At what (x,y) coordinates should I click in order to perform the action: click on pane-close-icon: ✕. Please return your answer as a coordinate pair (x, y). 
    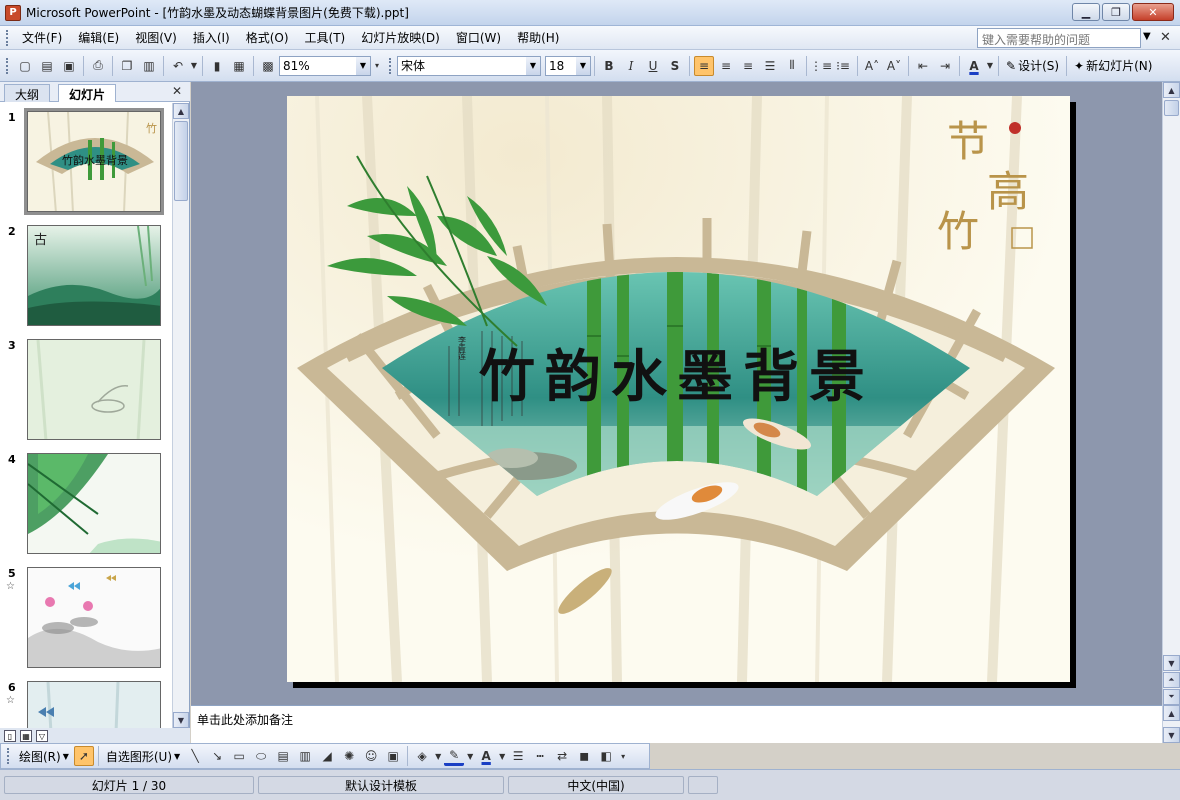
    Looking at the image, I should click on (177, 91).